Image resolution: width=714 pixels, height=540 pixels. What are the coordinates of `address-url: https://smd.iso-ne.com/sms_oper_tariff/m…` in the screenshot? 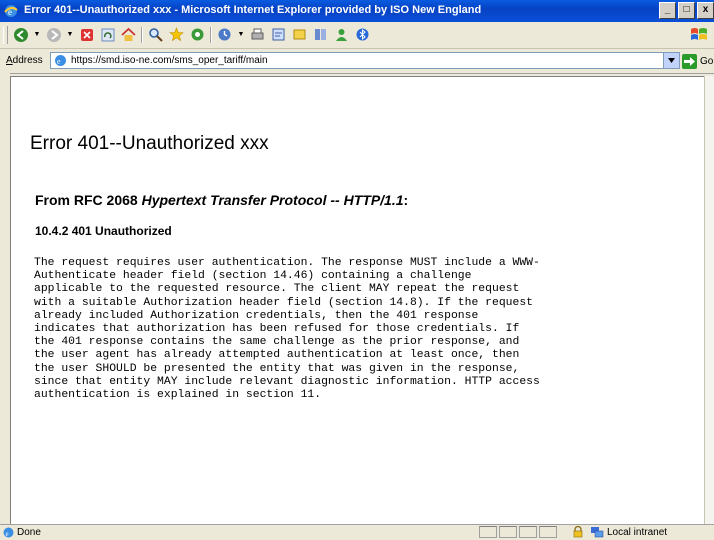 It's located at (169, 60).